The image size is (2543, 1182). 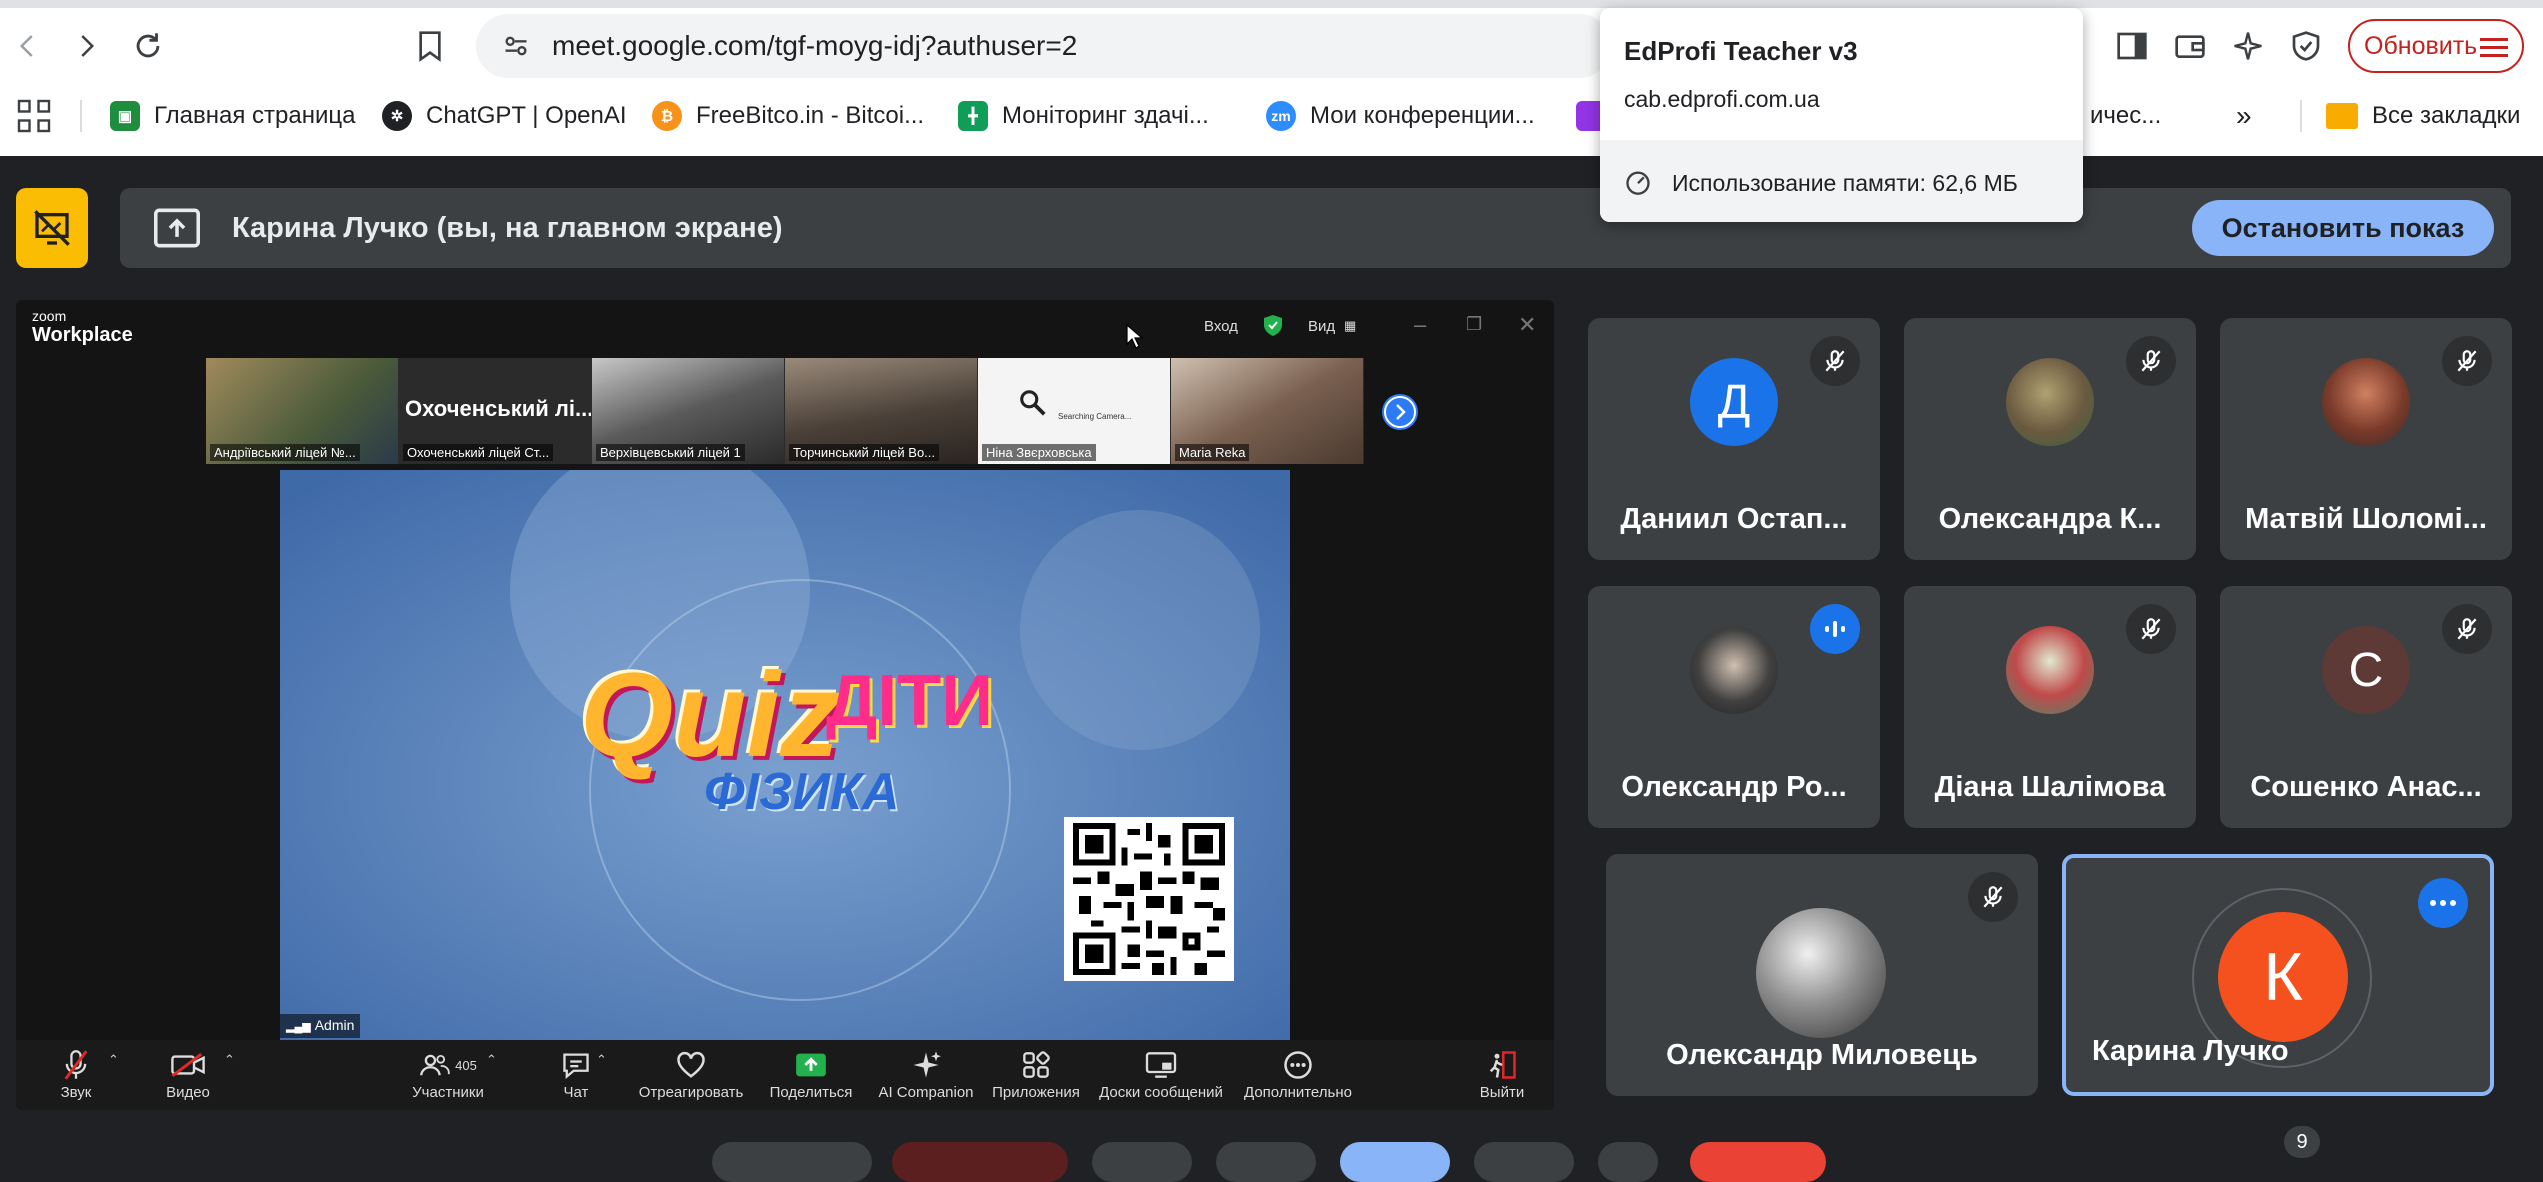 I want to click on share-screen-icon, so click(x=811, y=1065).